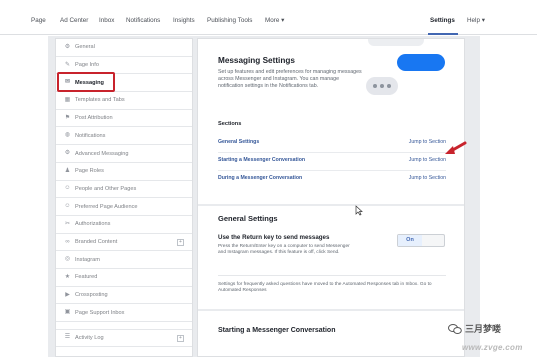 This screenshot has width=537, height=357. What do you see at coordinates (86, 82) in the screenshot?
I see `messaging-highlight-box` at bounding box center [86, 82].